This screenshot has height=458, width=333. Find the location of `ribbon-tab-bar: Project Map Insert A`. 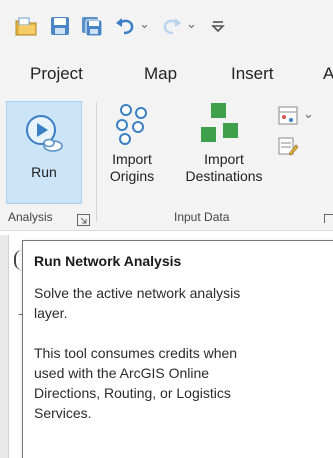

ribbon-tab-bar: Project Map Insert A is located at coordinates (166, 77).